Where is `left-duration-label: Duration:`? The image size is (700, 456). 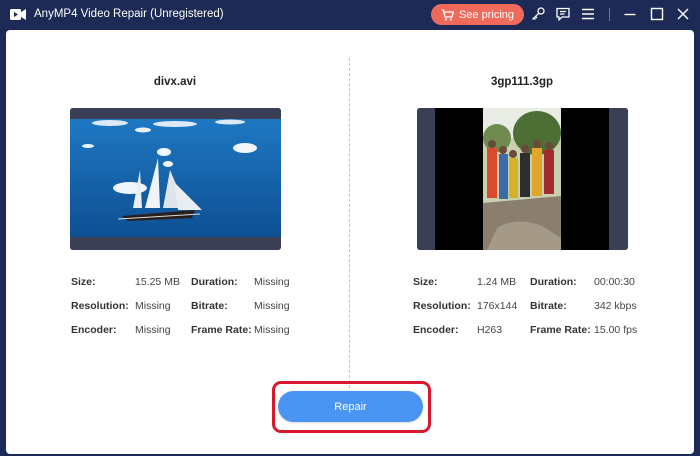
left-duration-label: Duration: is located at coordinates (214, 282).